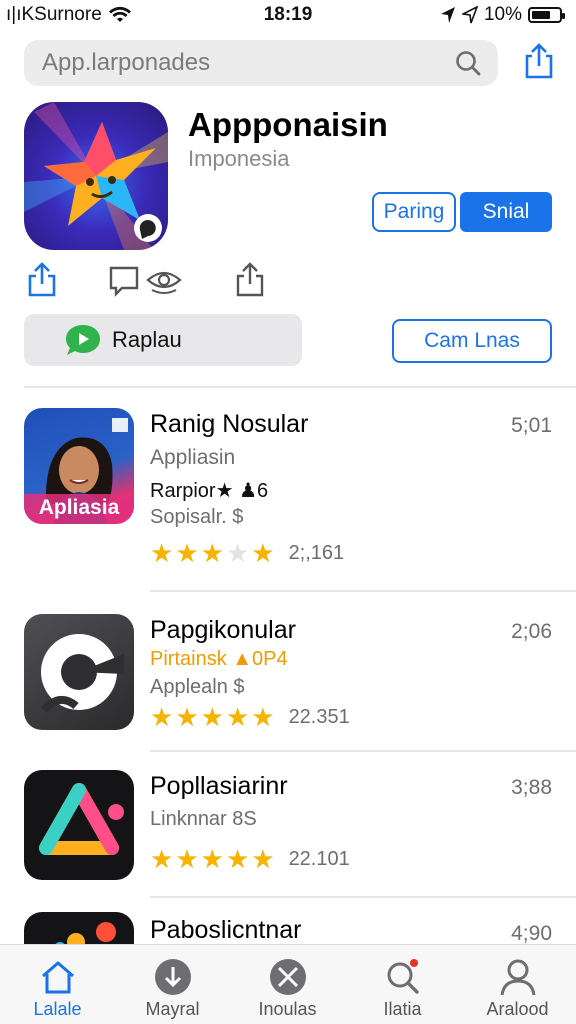 The image size is (576, 1024). Describe the element at coordinates (414, 212) in the screenshot. I see `secondary-button: Paring` at that location.